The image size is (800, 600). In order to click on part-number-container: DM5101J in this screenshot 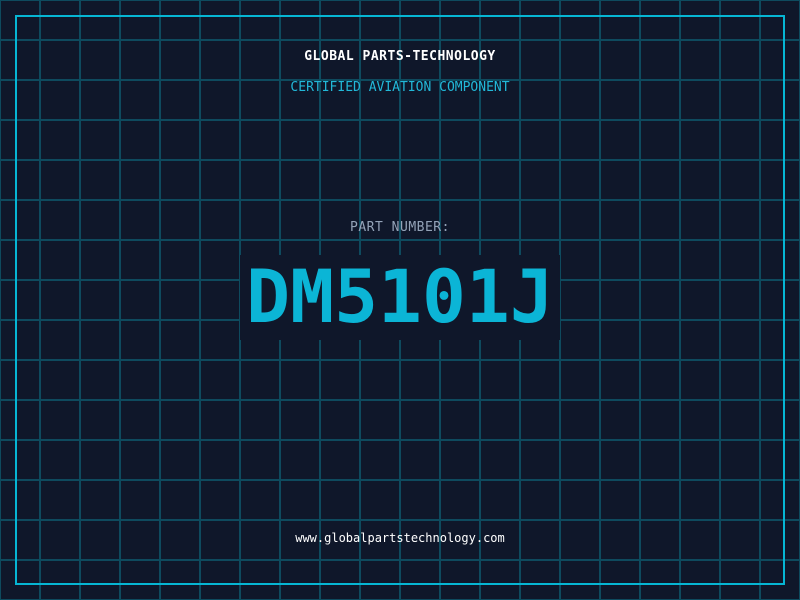, I will do `click(400, 297)`.